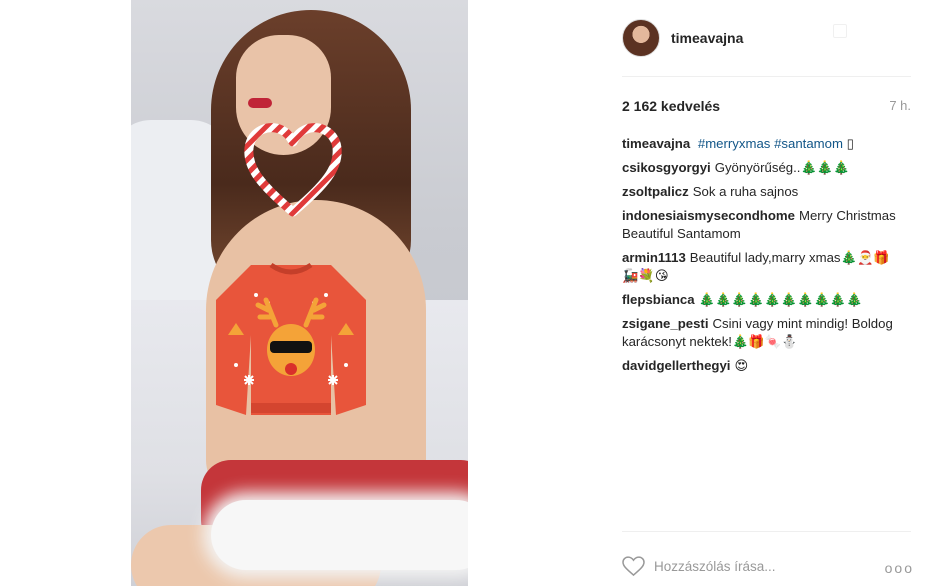 The width and height of the screenshot is (926, 586). I want to click on comment-input, so click(759, 566).